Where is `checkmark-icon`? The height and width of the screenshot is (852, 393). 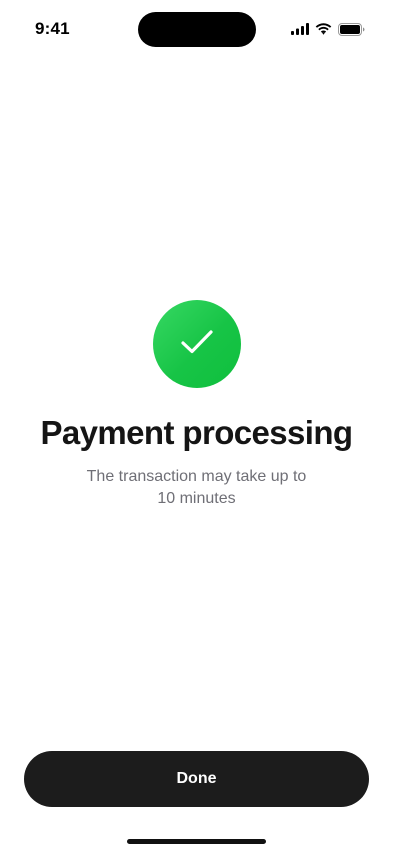 checkmark-icon is located at coordinates (197, 344).